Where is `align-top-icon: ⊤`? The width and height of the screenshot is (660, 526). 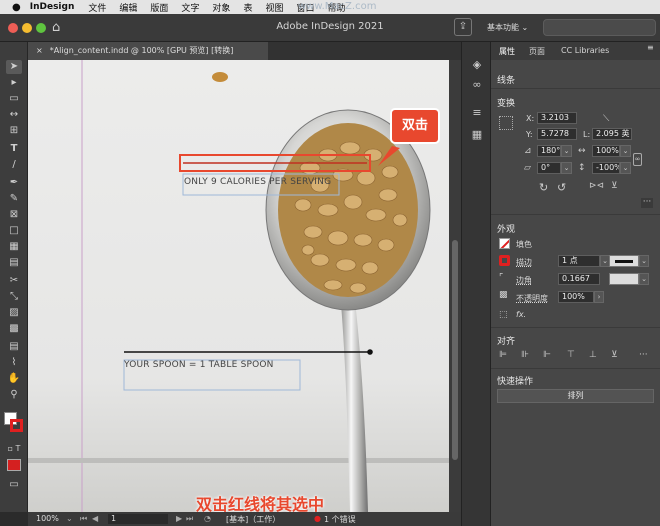 align-top-icon: ⊤ is located at coordinates (571, 355).